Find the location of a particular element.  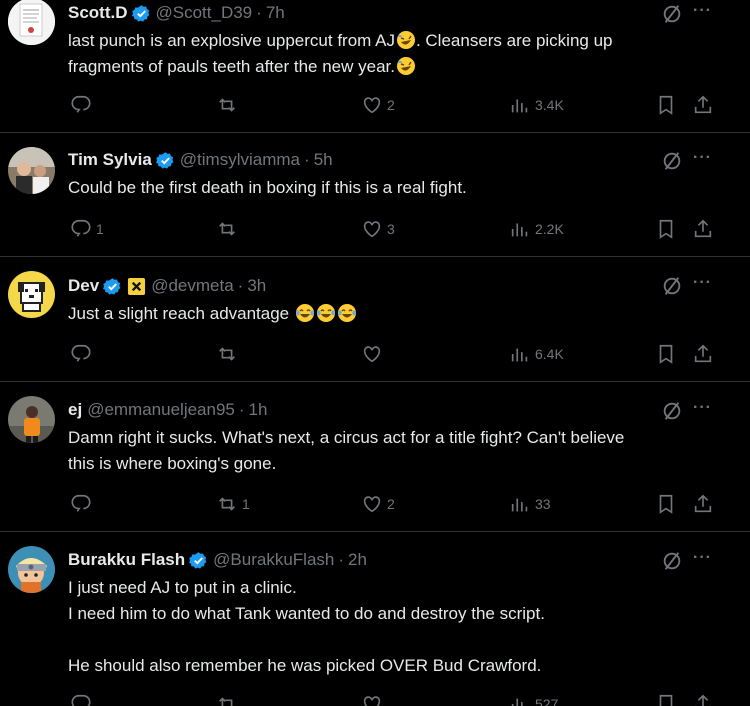

display-name: Burakku Flash is located at coordinates (126, 560).